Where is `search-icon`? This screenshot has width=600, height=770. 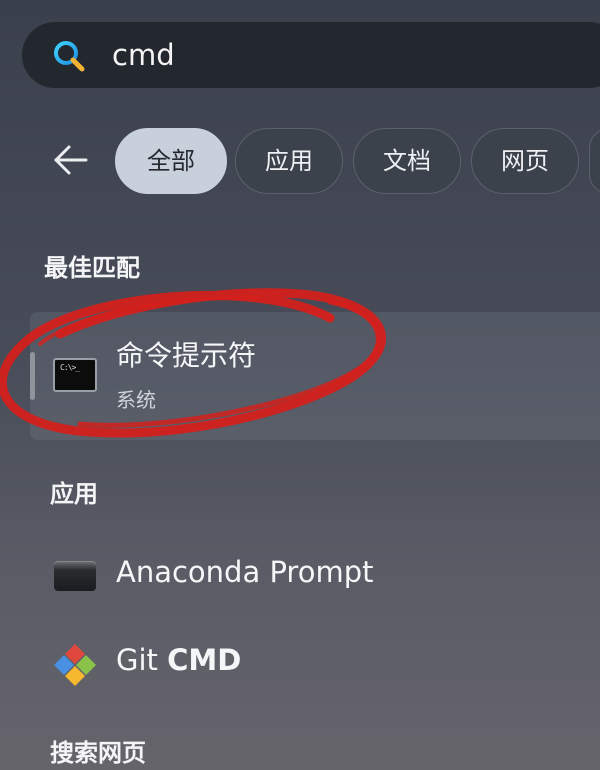
search-icon is located at coordinates (69, 56).